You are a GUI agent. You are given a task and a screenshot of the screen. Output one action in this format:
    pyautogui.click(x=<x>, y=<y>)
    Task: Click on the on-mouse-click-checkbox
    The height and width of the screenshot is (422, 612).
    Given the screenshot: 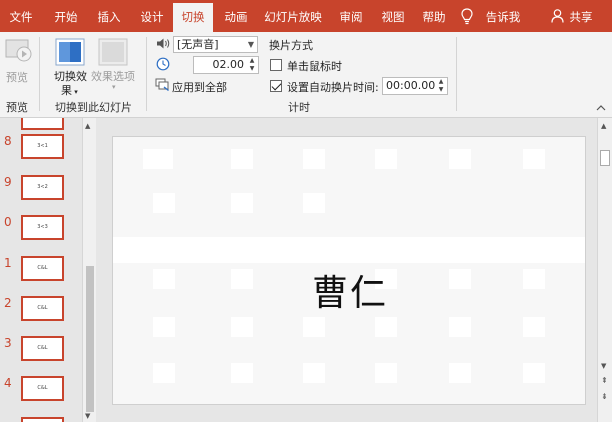 What is the action you would take?
    pyautogui.click(x=276, y=65)
    